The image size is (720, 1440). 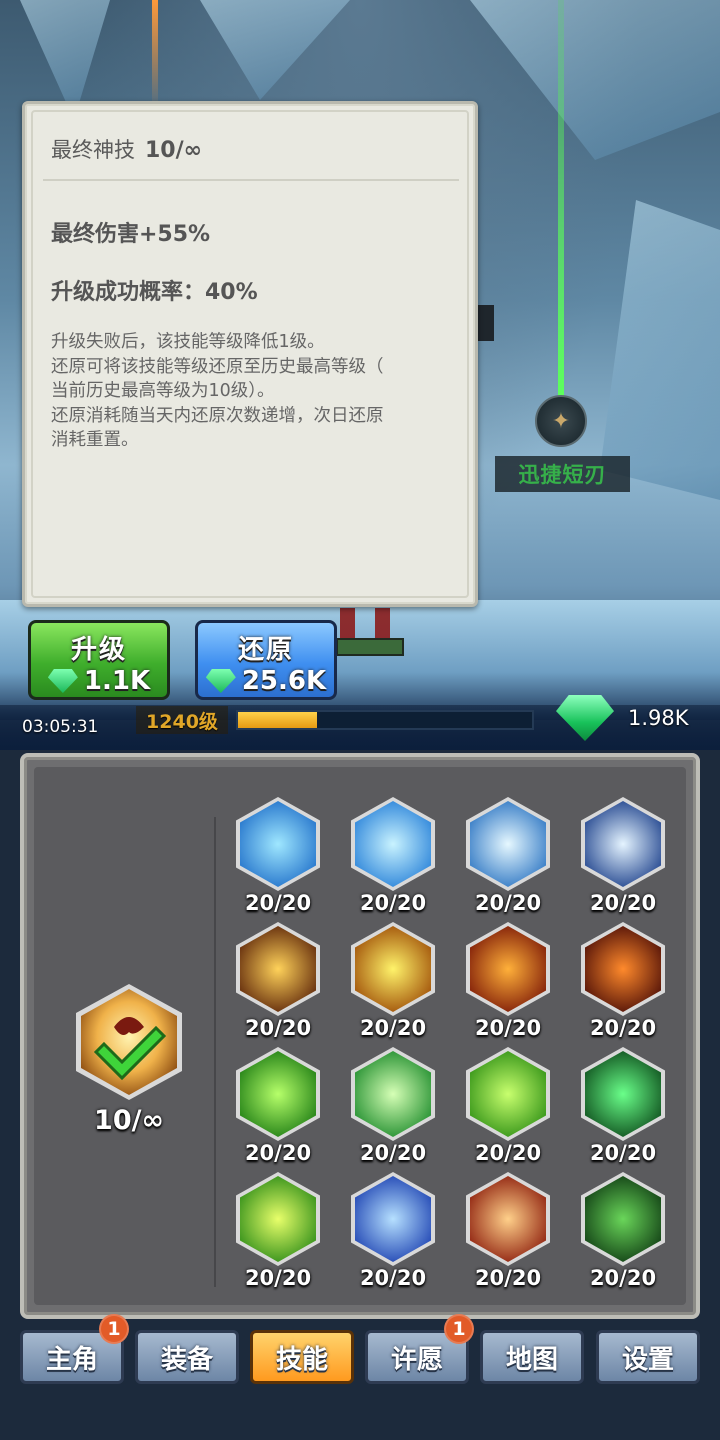 What do you see at coordinates (154, 292) in the screenshot?
I see `tooltip-success-rate: 升级成功概率：40%` at bounding box center [154, 292].